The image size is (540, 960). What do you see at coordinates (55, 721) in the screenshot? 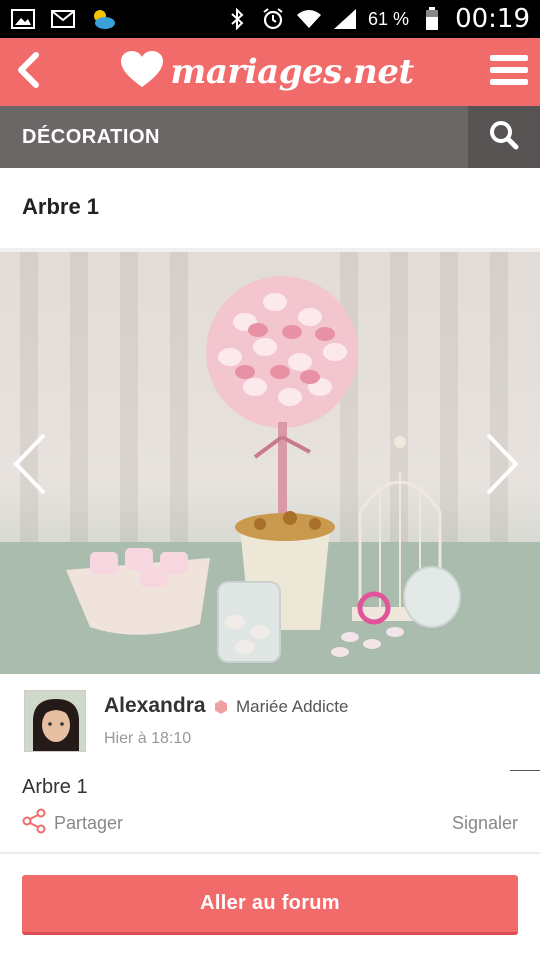
I see `avatar` at bounding box center [55, 721].